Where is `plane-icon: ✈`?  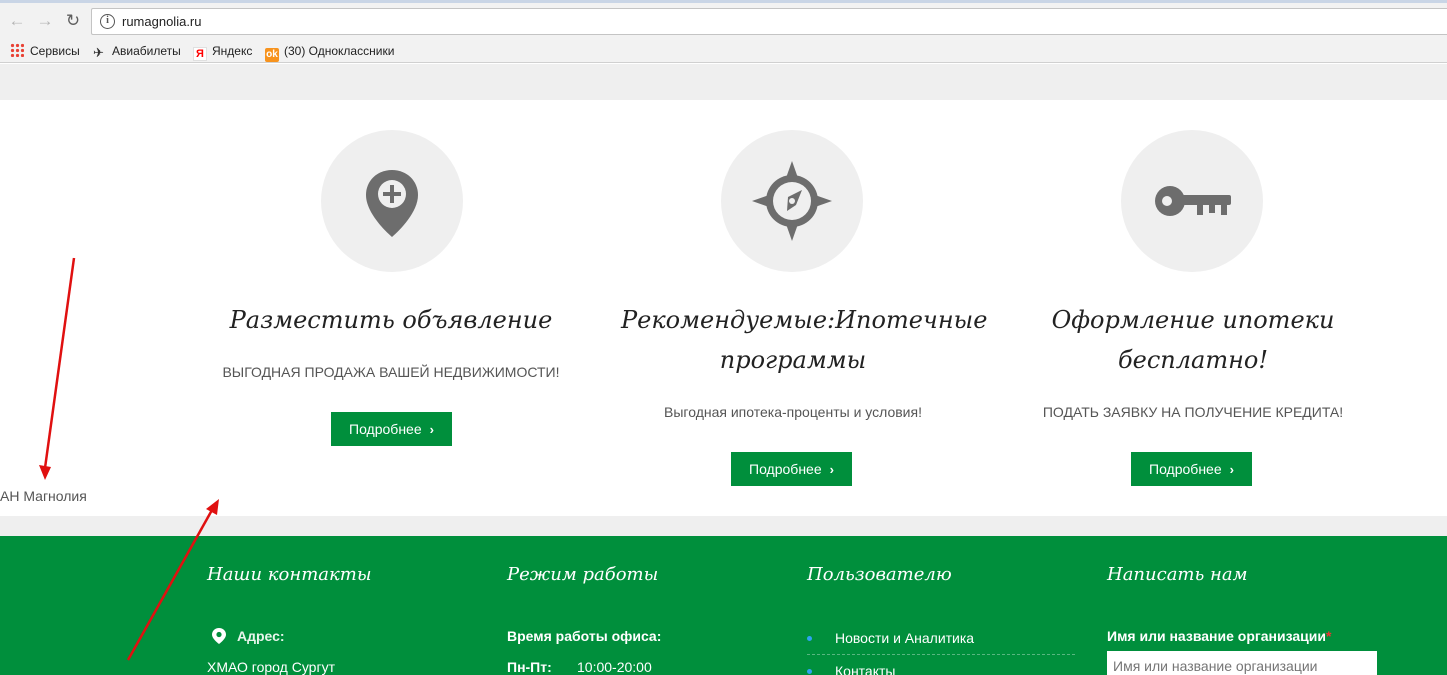 plane-icon: ✈ is located at coordinates (98, 52).